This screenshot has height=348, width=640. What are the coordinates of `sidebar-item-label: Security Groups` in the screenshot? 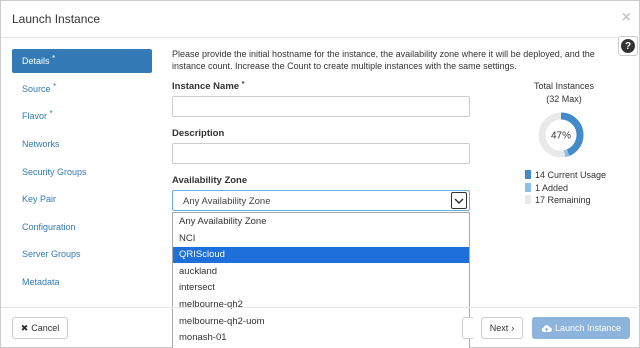 It's located at (54, 172).